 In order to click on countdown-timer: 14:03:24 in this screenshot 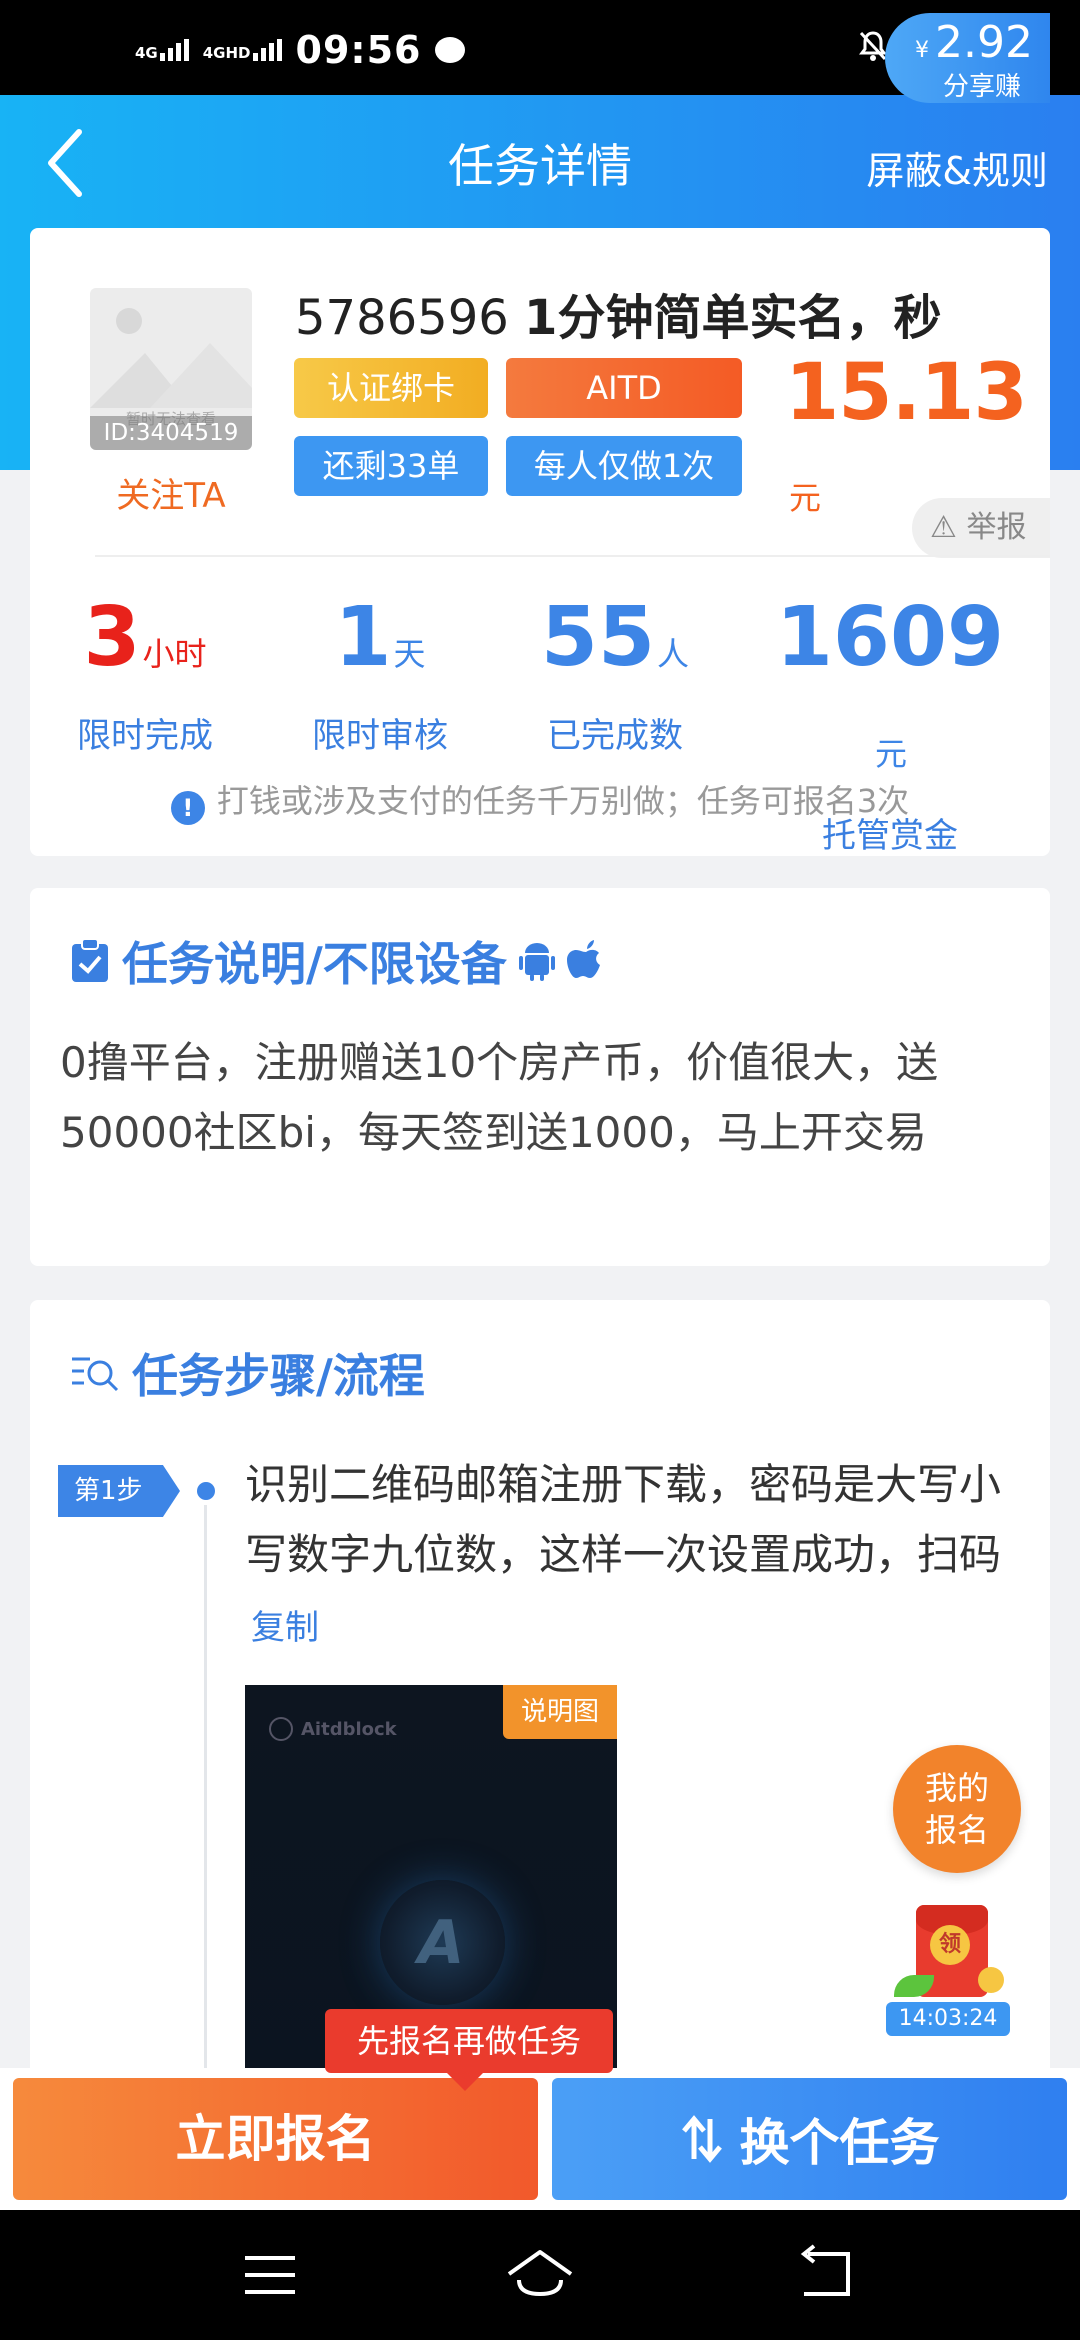, I will do `click(948, 2019)`.